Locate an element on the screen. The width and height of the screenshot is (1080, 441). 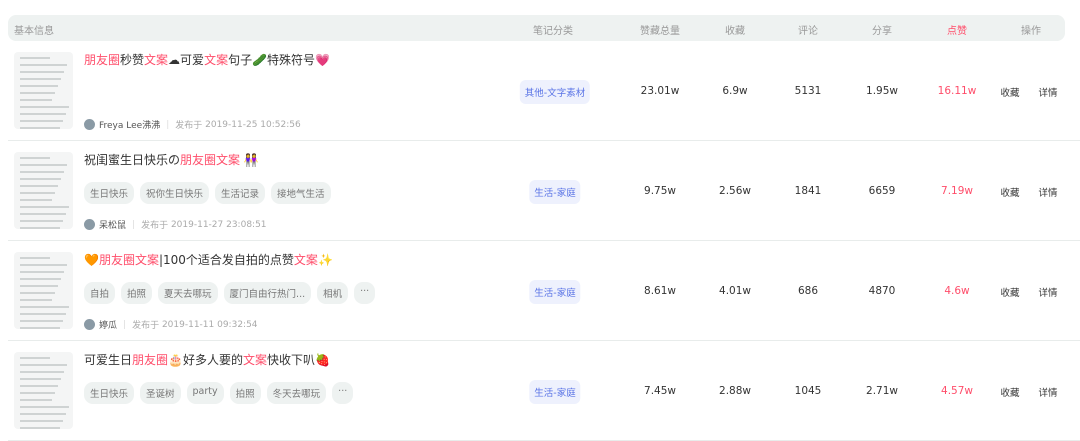
note-title: 朋友圈秒赞文案☁可爱文案句子🥒特殊符号💗 is located at coordinates (207, 59).